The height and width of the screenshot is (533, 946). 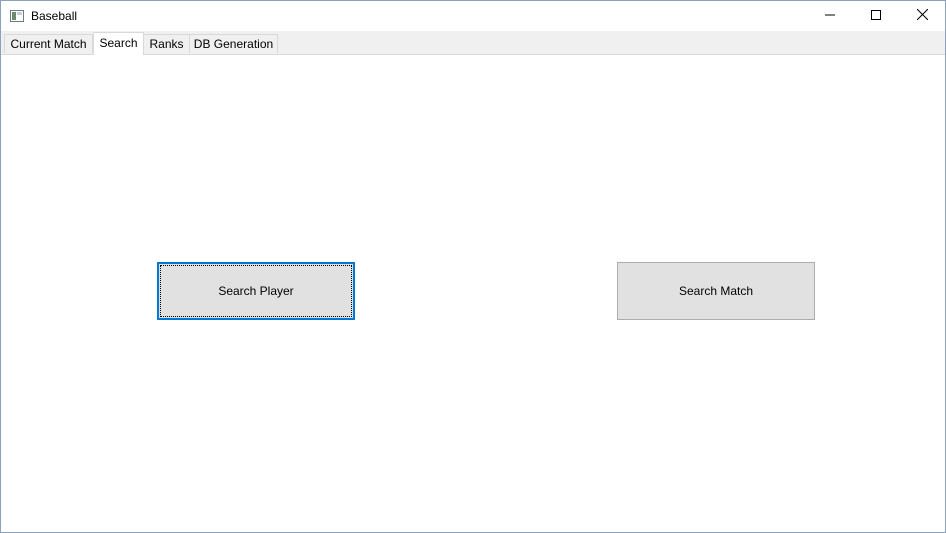 I want to click on search-player-button: Search Player, so click(x=256, y=291).